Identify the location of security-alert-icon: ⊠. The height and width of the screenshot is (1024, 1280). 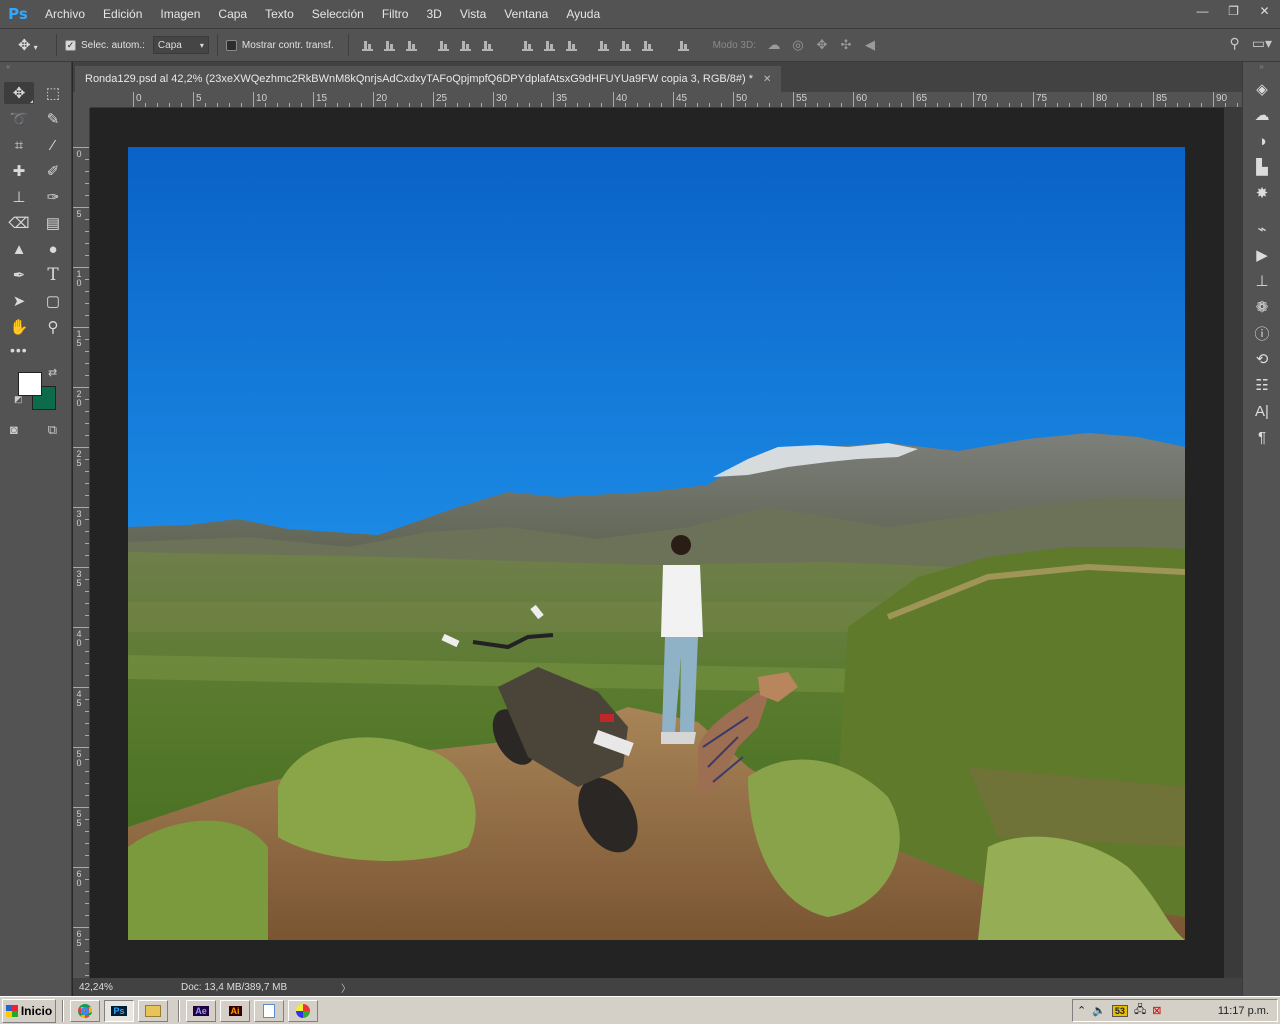
(1156, 1010).